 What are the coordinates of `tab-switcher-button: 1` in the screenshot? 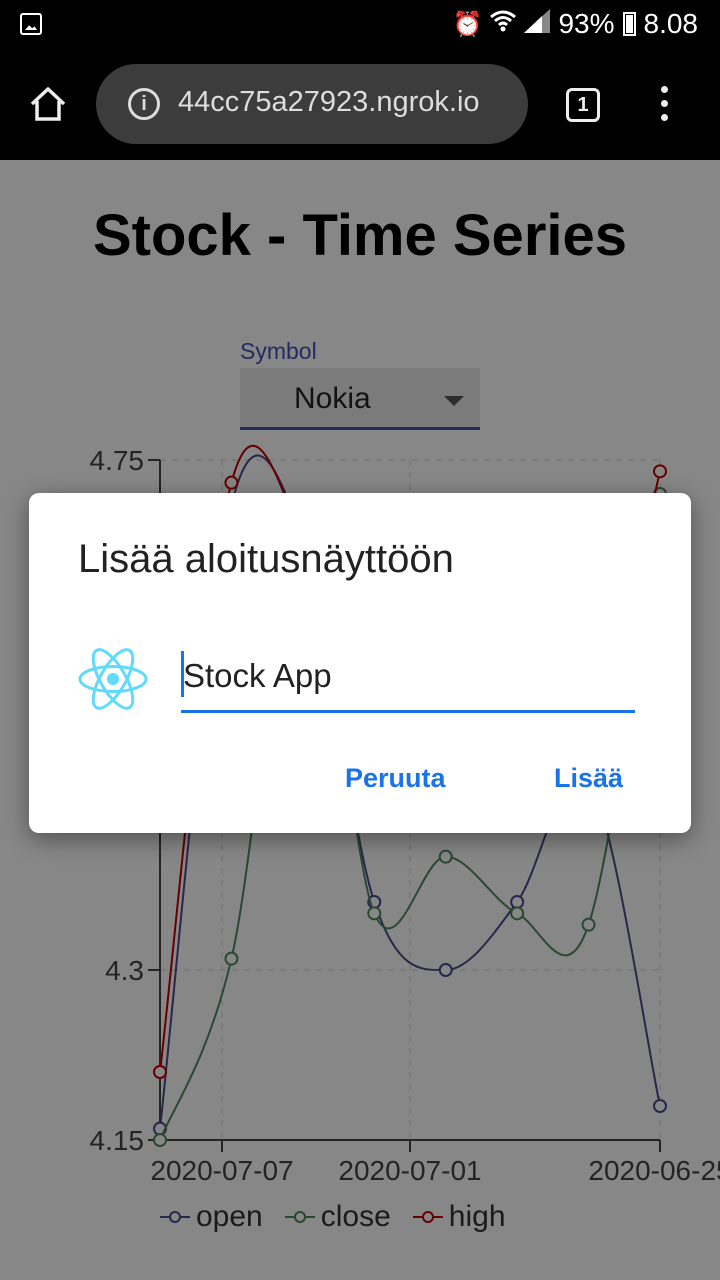 It's located at (583, 105).